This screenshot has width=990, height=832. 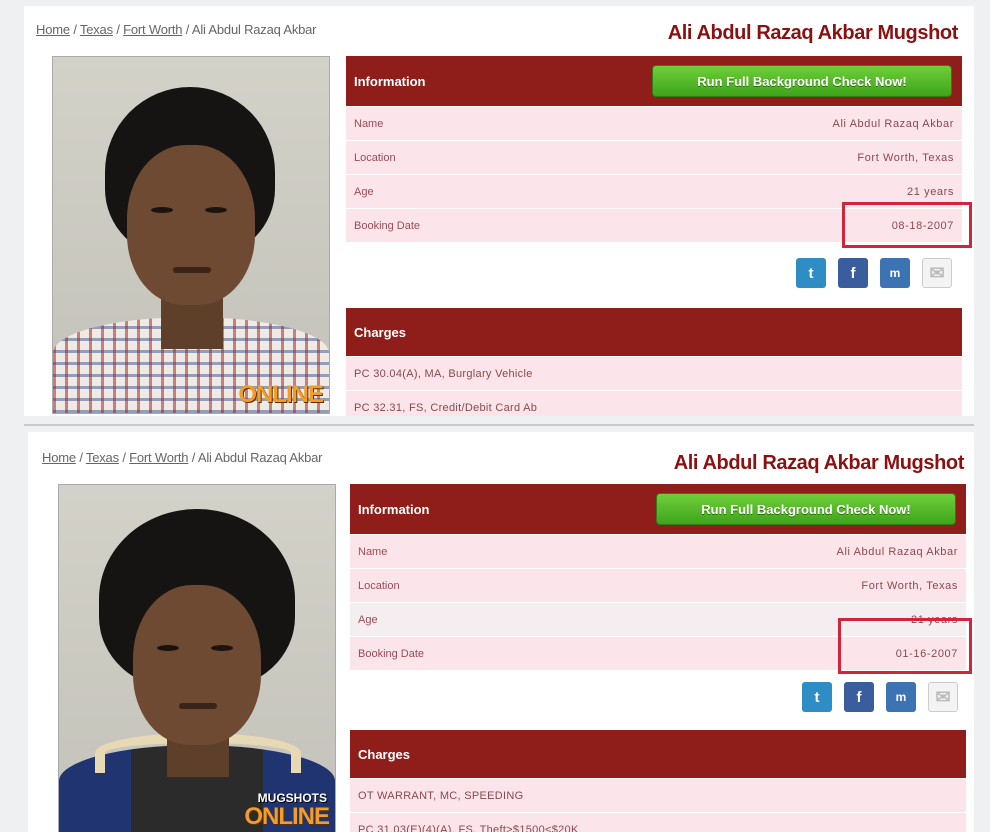 What do you see at coordinates (930, 191) in the screenshot?
I see `field-value: 21 years` at bounding box center [930, 191].